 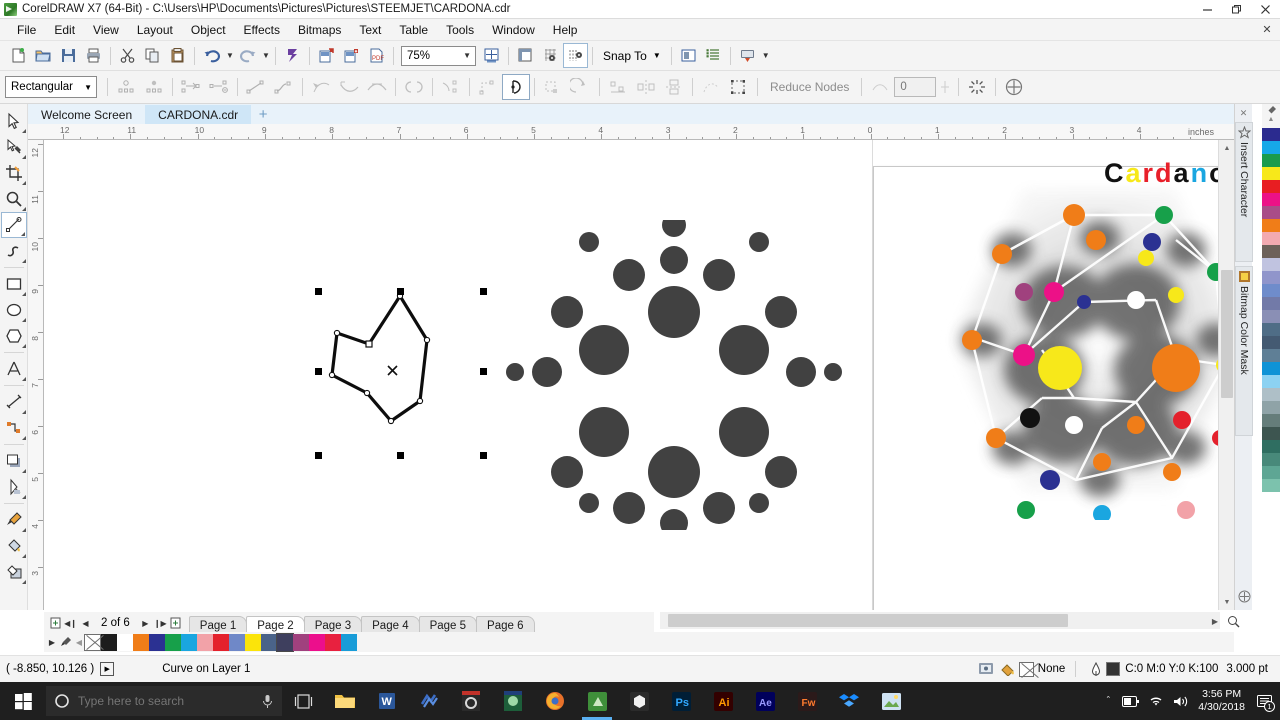 I want to click on pes-button, so click(x=513, y=701).